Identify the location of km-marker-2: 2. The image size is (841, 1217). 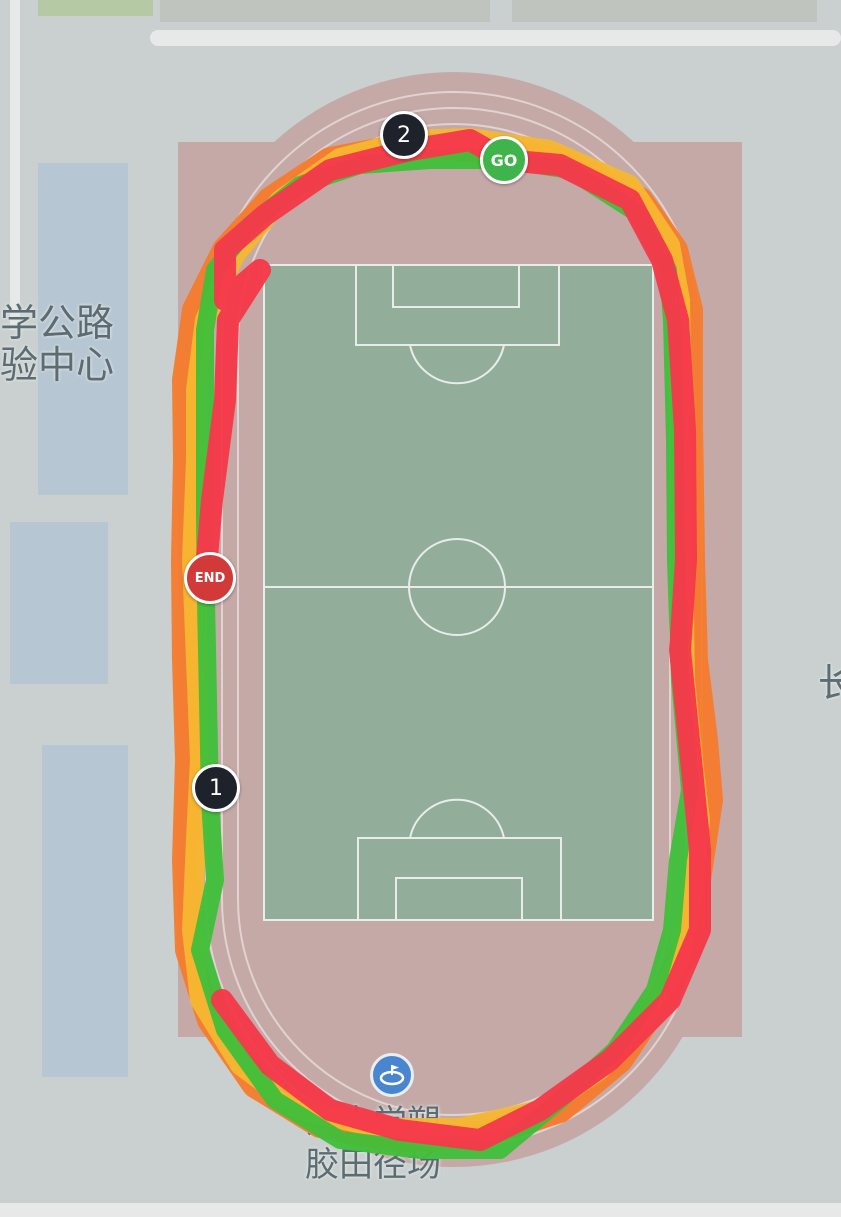
(404, 135).